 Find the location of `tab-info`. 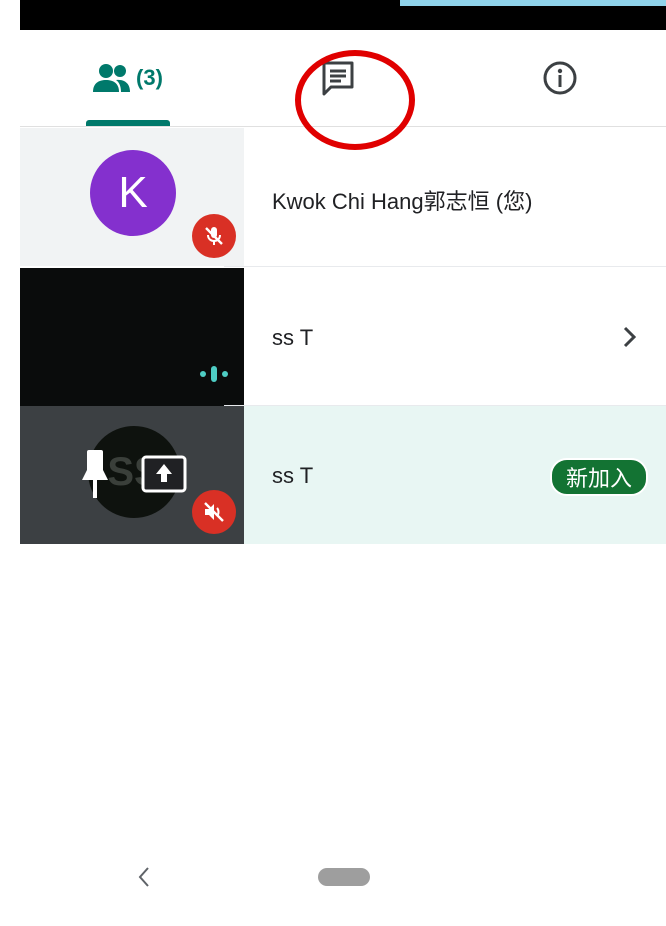

tab-info is located at coordinates (560, 78).